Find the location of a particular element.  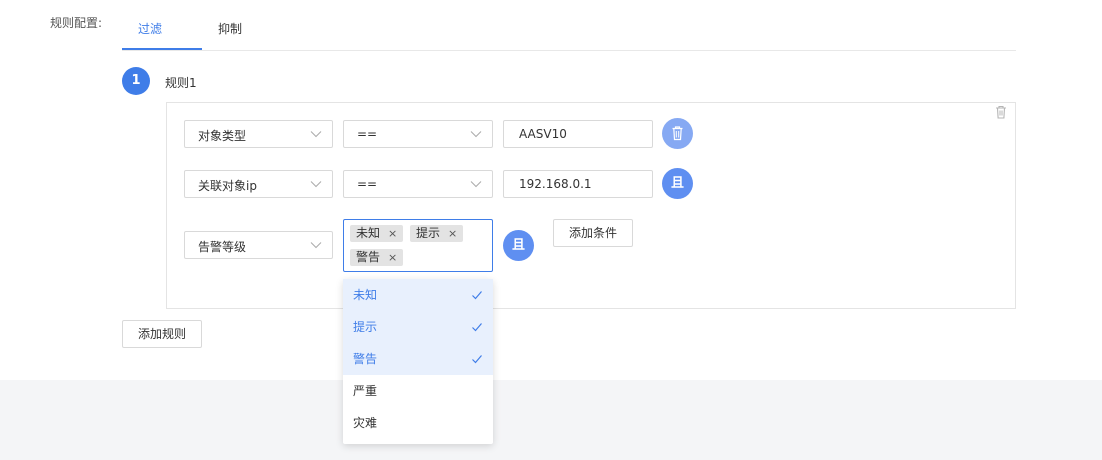

condition-1-operator-value: == is located at coordinates (367, 134).